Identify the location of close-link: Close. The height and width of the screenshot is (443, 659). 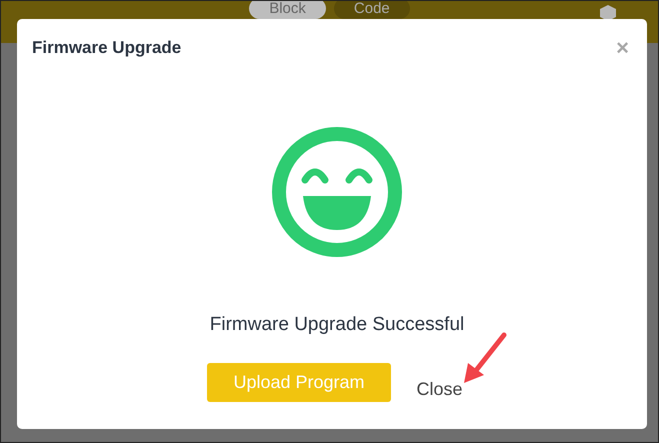
(439, 389).